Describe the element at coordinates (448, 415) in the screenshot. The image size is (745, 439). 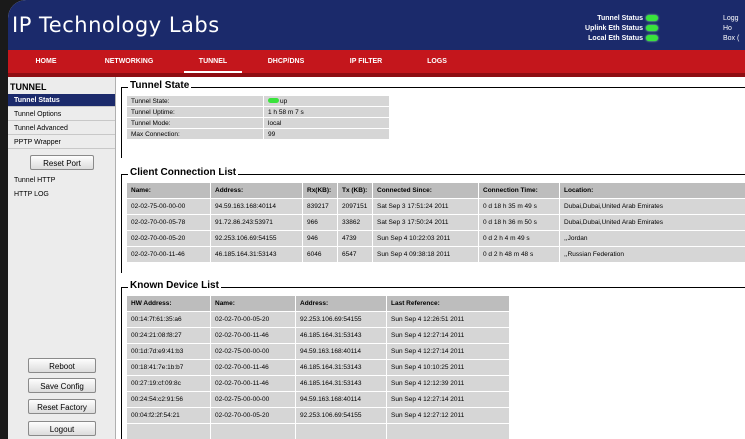
I see `cell: Sun Sep 4 12:27:12 2011` at that location.